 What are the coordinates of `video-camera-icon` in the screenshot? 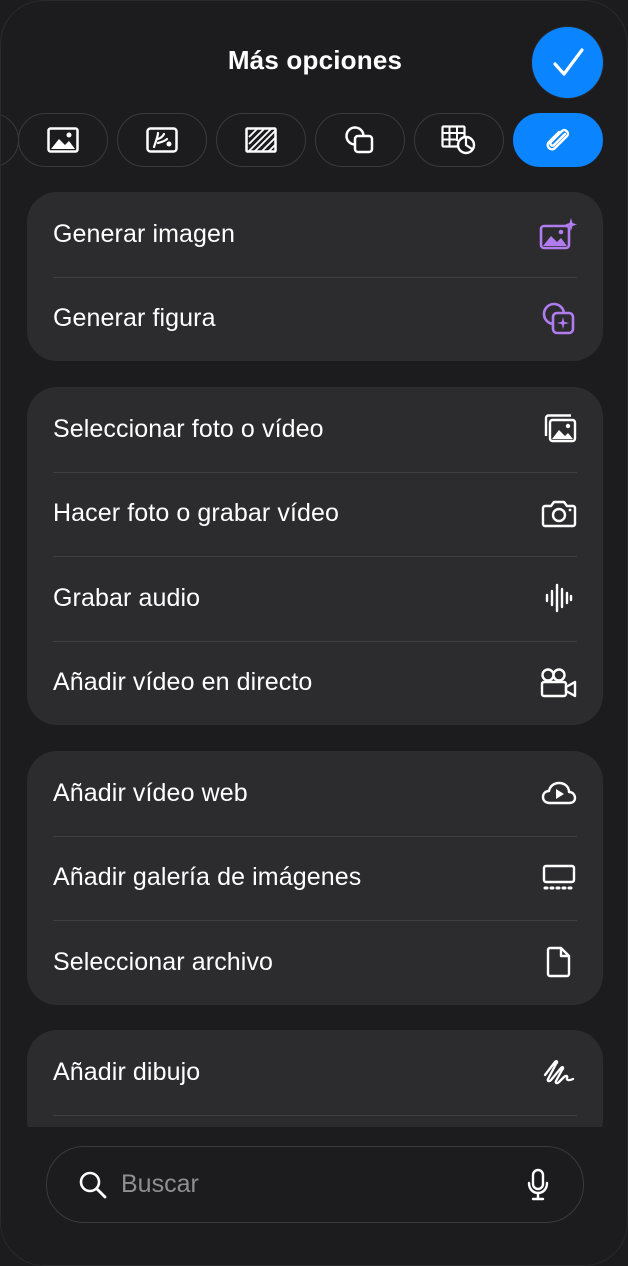 It's located at (559, 683).